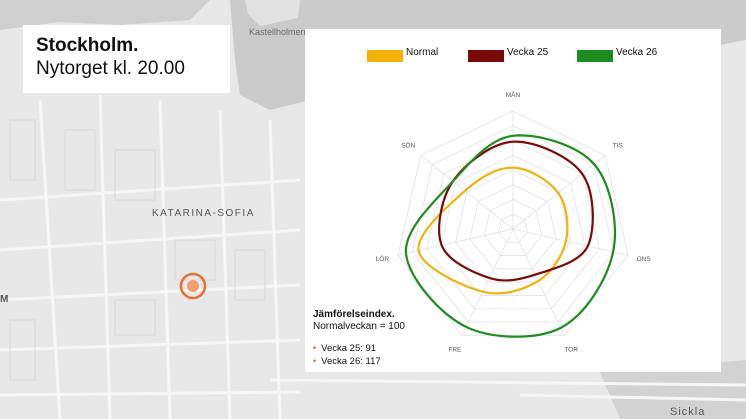  What do you see at coordinates (4, 299) in the screenshot?
I see `map-label-edge: M` at bounding box center [4, 299].